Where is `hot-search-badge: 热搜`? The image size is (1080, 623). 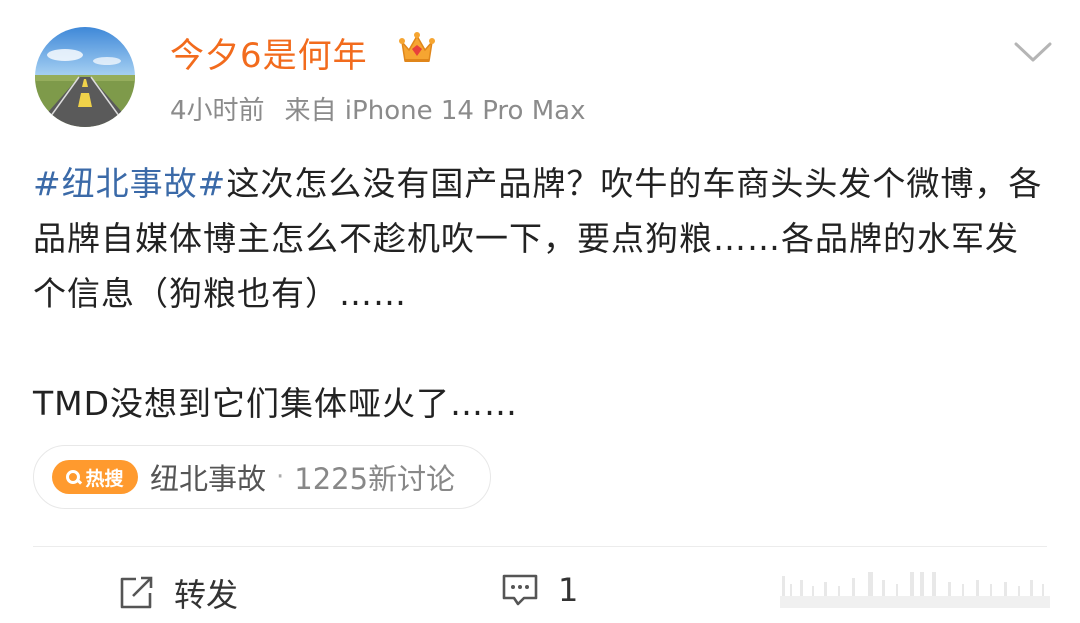
hot-search-badge: 热搜 is located at coordinates (95, 477).